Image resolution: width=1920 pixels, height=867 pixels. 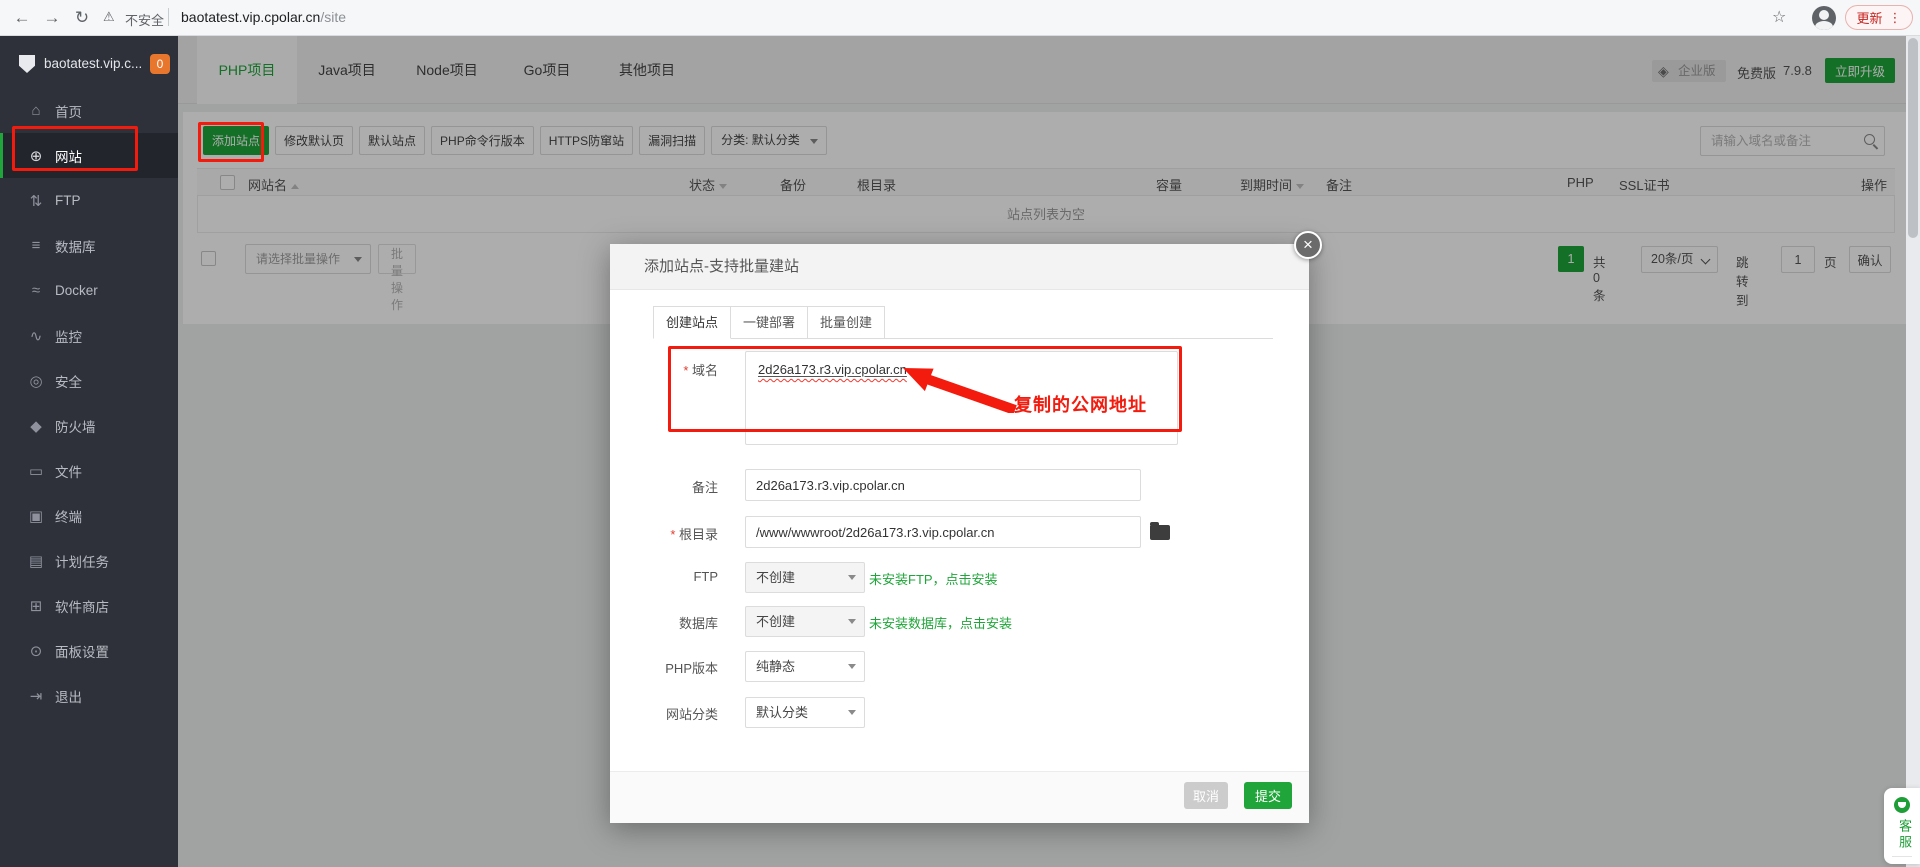 What do you see at coordinates (691, 668) in the screenshot?
I see `php-version-label: PHP版本` at bounding box center [691, 668].